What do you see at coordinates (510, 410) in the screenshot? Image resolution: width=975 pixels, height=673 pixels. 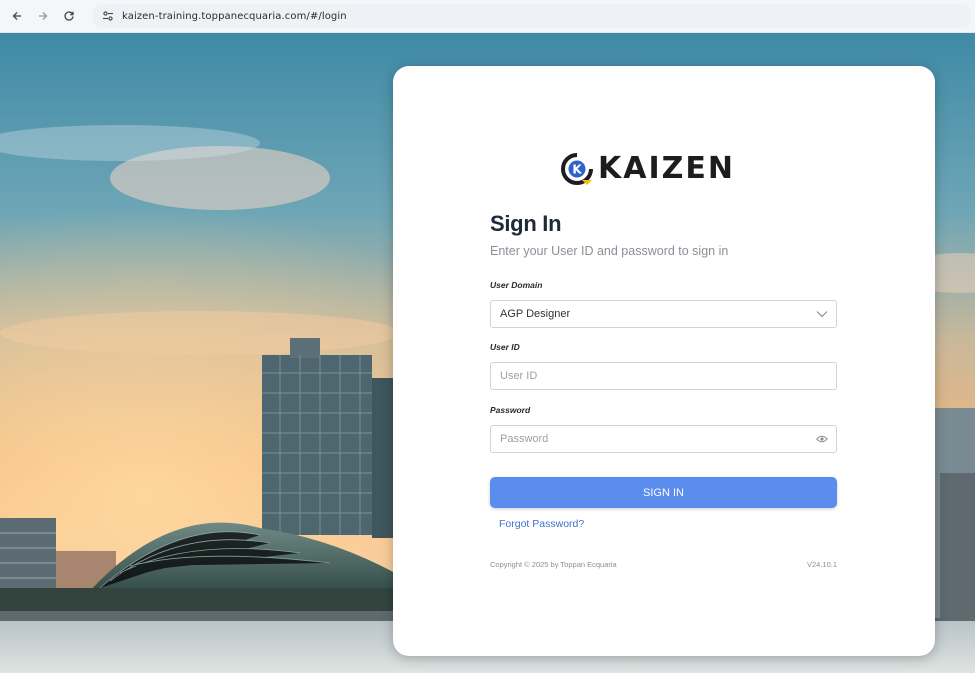 I see `password-label: Password` at bounding box center [510, 410].